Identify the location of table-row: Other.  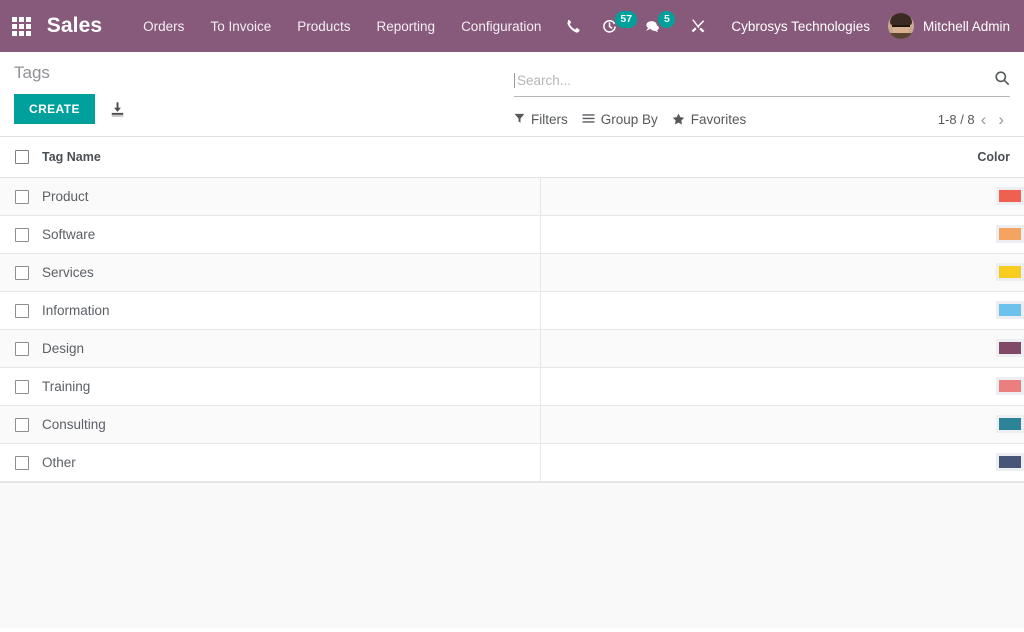
(512, 462).